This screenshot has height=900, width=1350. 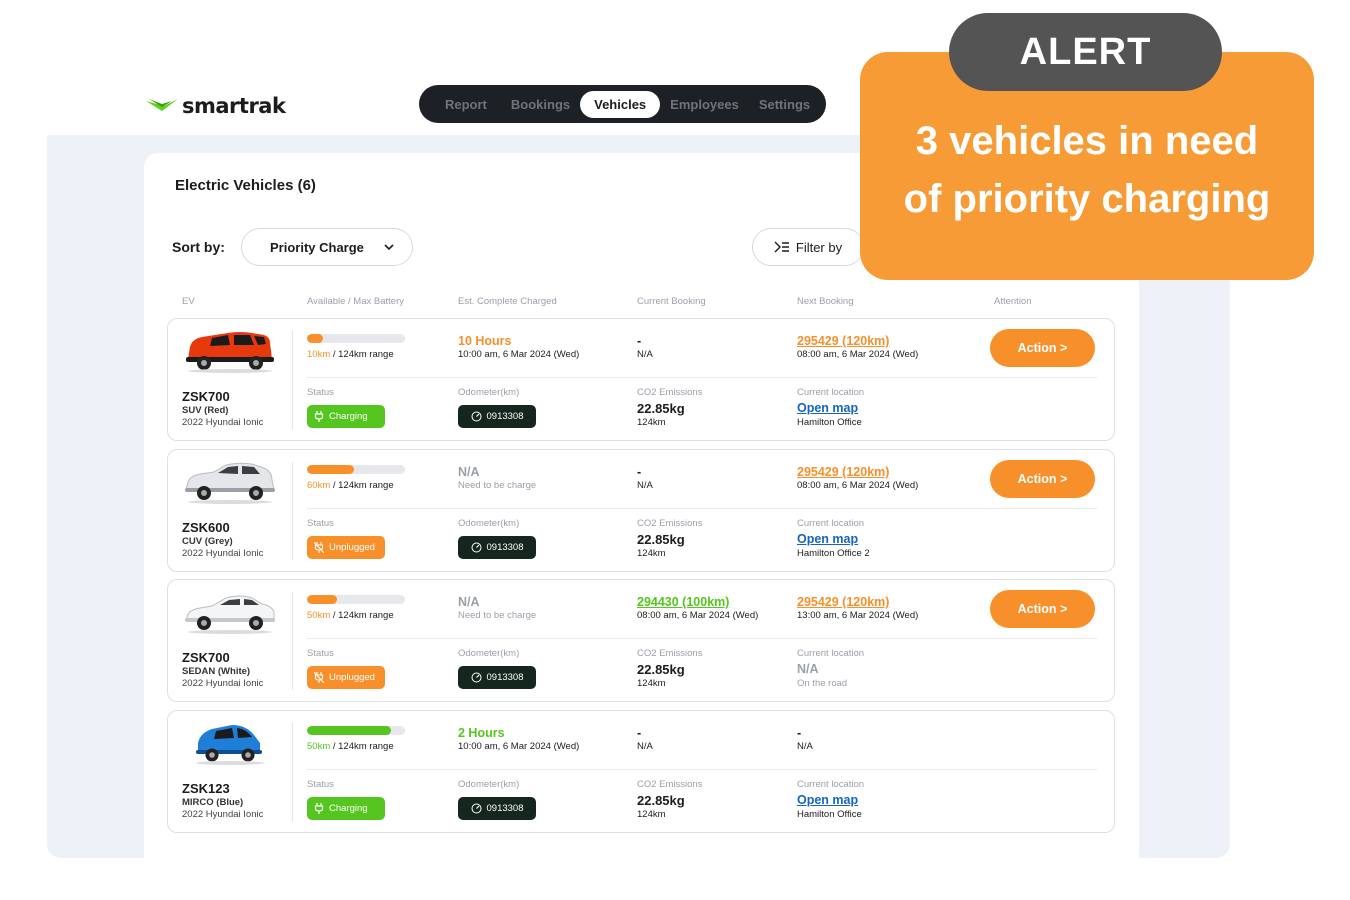 I want to click on location-name: On the road, so click(x=822, y=683).